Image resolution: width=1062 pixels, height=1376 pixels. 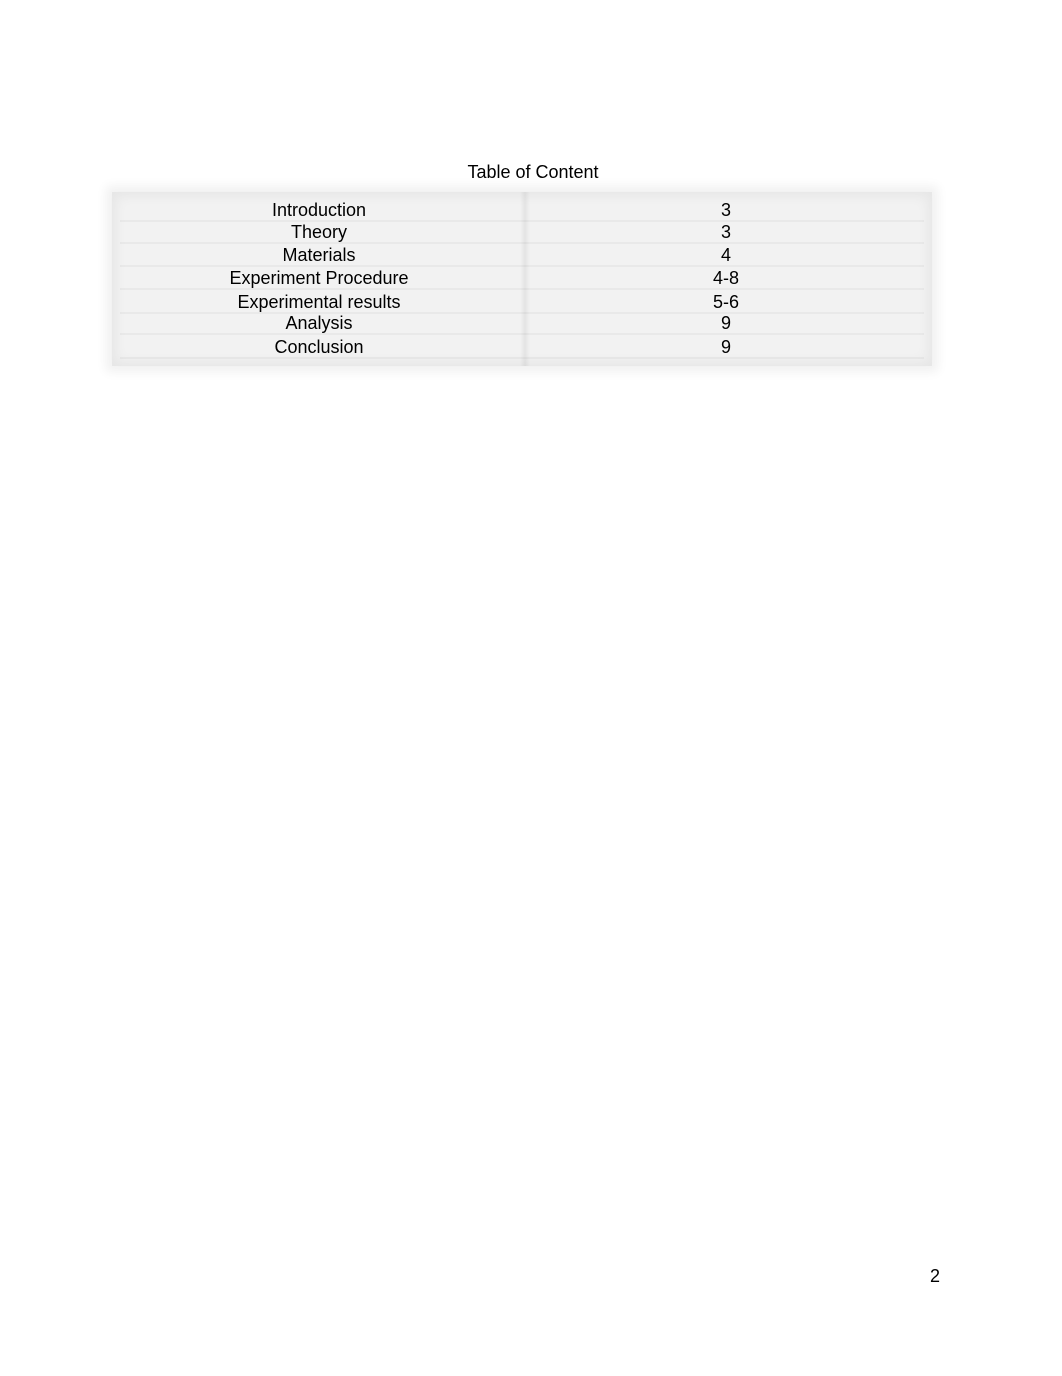 I want to click on toc-row: Materials 4, so click(x=522, y=255).